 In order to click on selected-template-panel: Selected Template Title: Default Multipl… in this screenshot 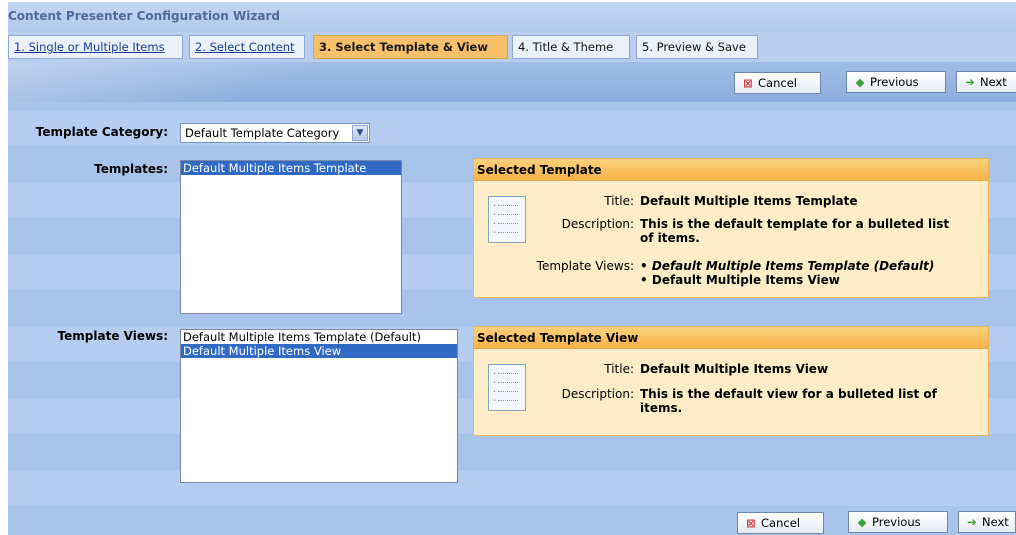, I will do `click(731, 228)`.